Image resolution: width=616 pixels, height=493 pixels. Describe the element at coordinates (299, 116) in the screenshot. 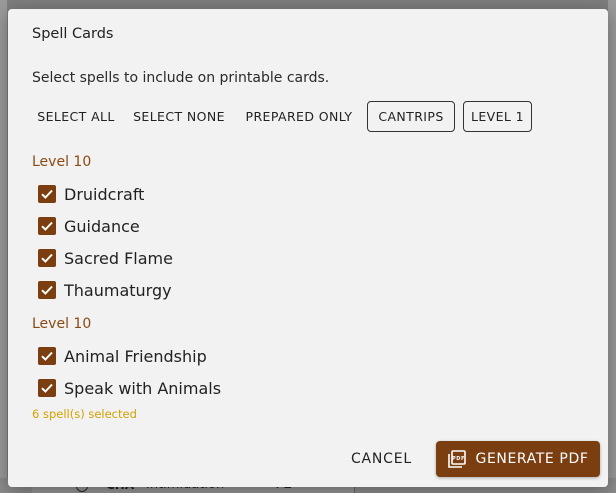

I see `prepared-only-button: PREPARED ONLY` at that location.